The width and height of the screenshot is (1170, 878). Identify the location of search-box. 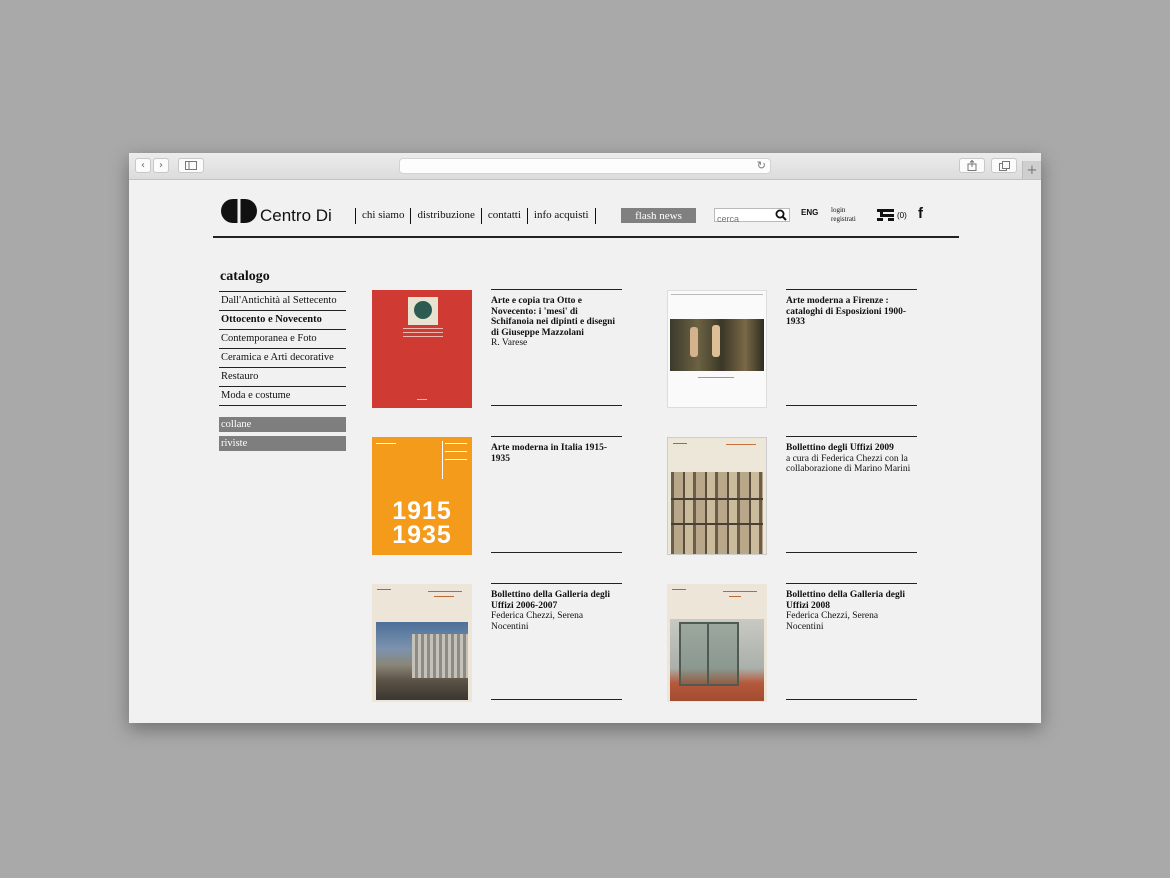
(752, 216).